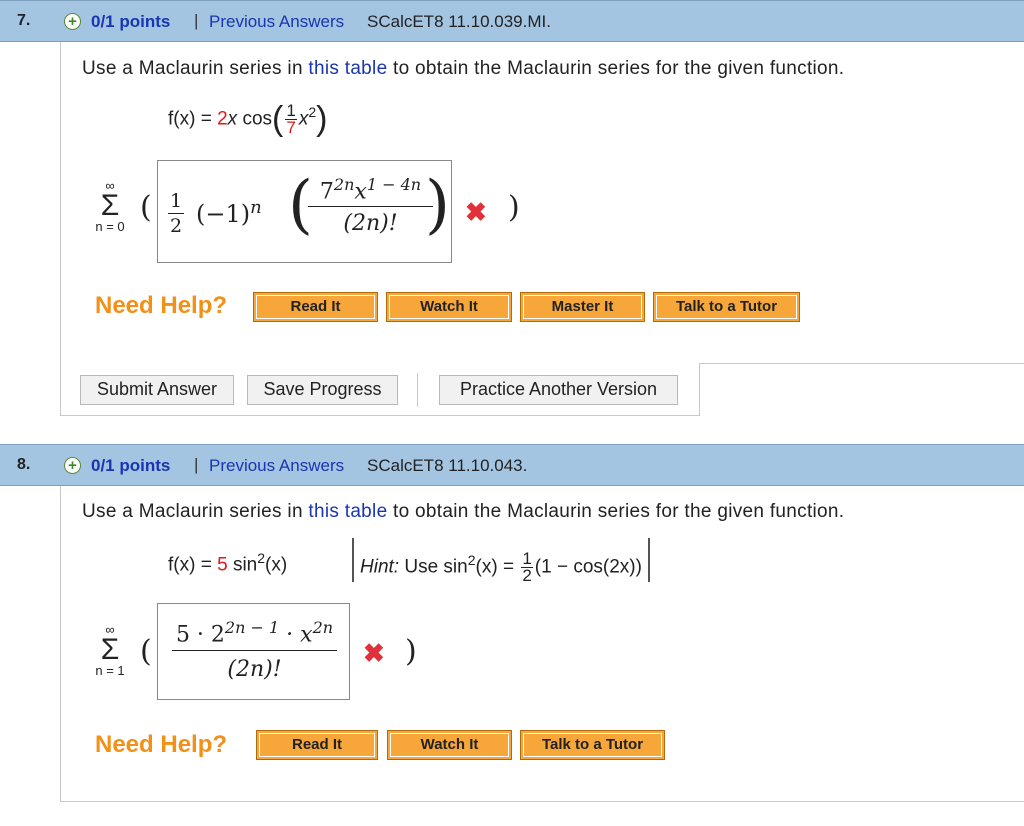 The image size is (1024, 826). I want to click on master-it-button: Master It, so click(582, 307).